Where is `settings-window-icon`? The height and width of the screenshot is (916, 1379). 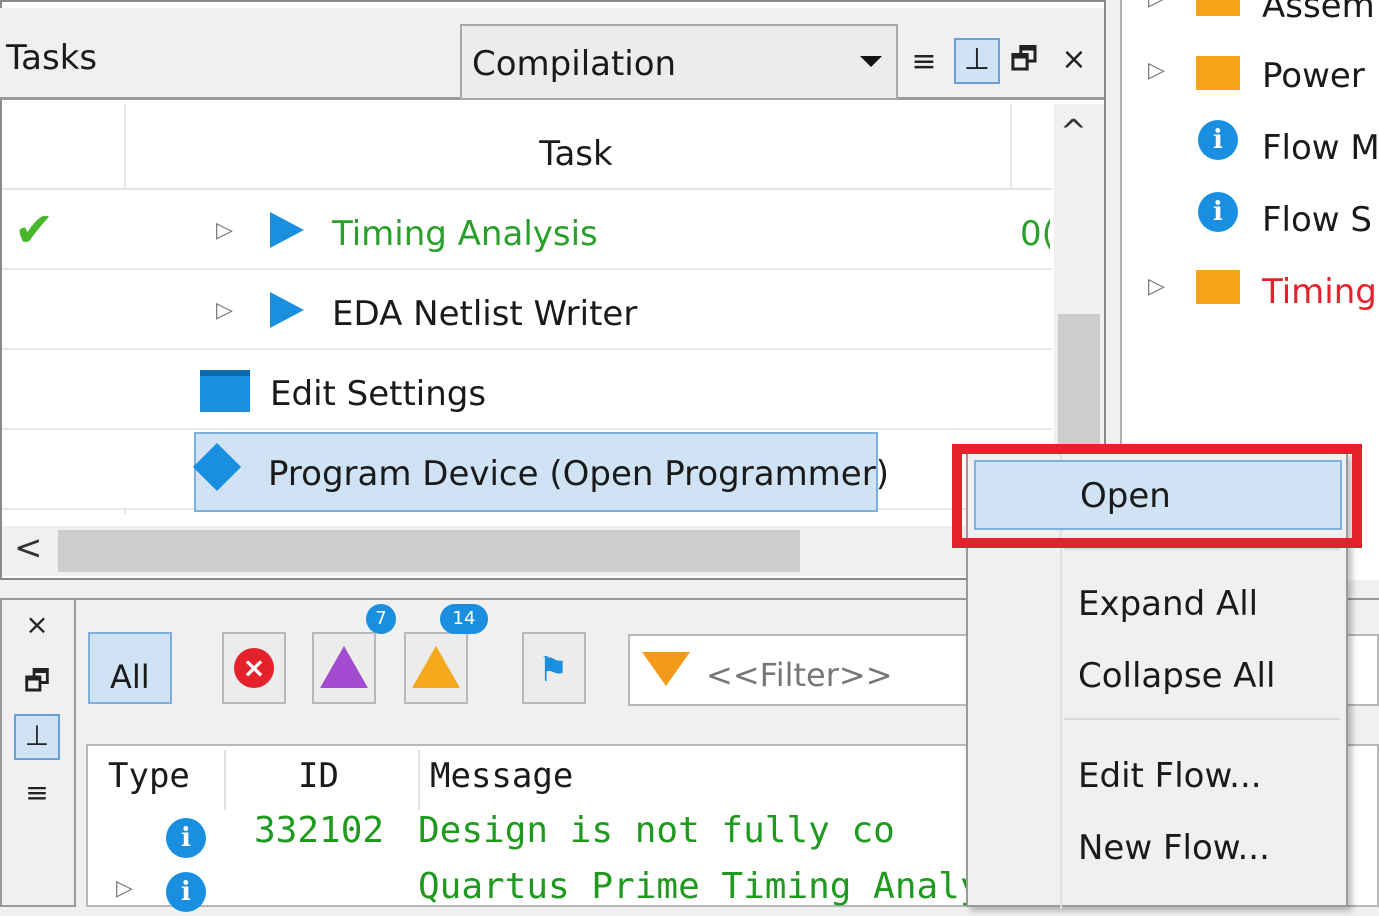
settings-window-icon is located at coordinates (225, 391).